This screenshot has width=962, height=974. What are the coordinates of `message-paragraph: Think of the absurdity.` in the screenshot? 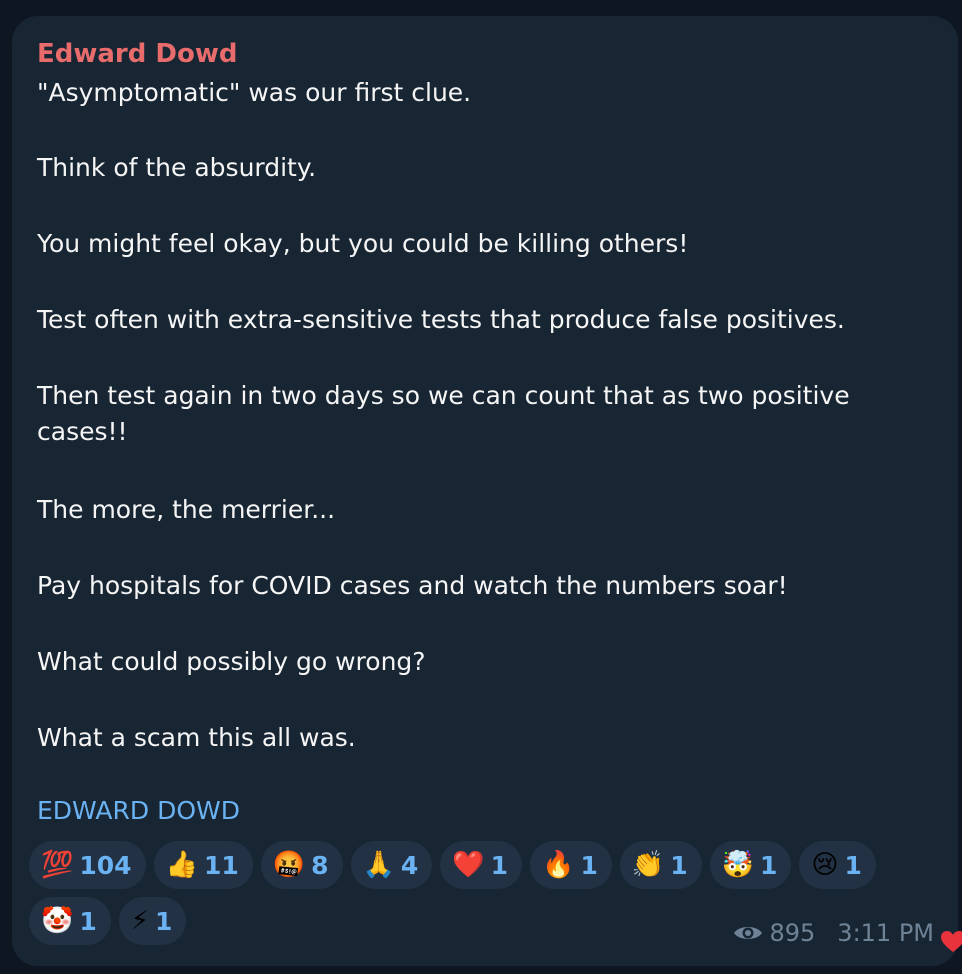 It's located at (177, 167).